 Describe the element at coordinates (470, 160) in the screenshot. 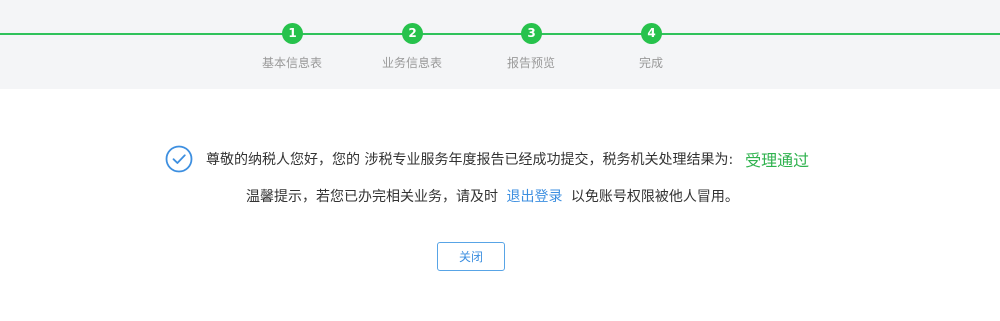

I see `result-message: 尊敬的纳税人您好，您的 涉税专业服务年度报告已经成功提交，税务机关处理结果为:` at that location.